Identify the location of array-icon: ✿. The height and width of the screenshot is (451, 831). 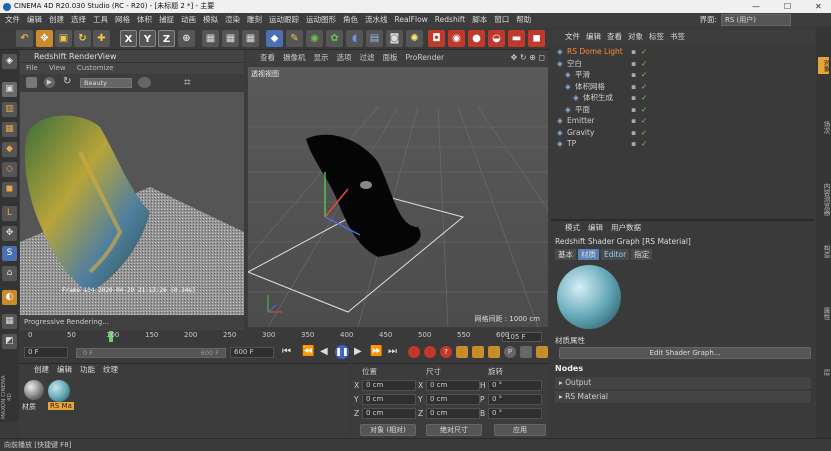
(334, 38).